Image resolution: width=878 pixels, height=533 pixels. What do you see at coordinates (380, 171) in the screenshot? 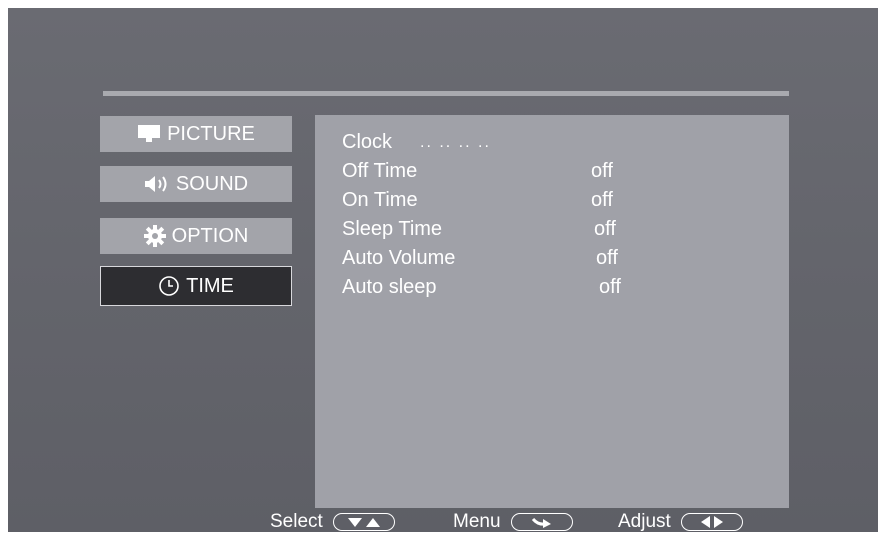
I see `setting-label: Off Time` at bounding box center [380, 171].